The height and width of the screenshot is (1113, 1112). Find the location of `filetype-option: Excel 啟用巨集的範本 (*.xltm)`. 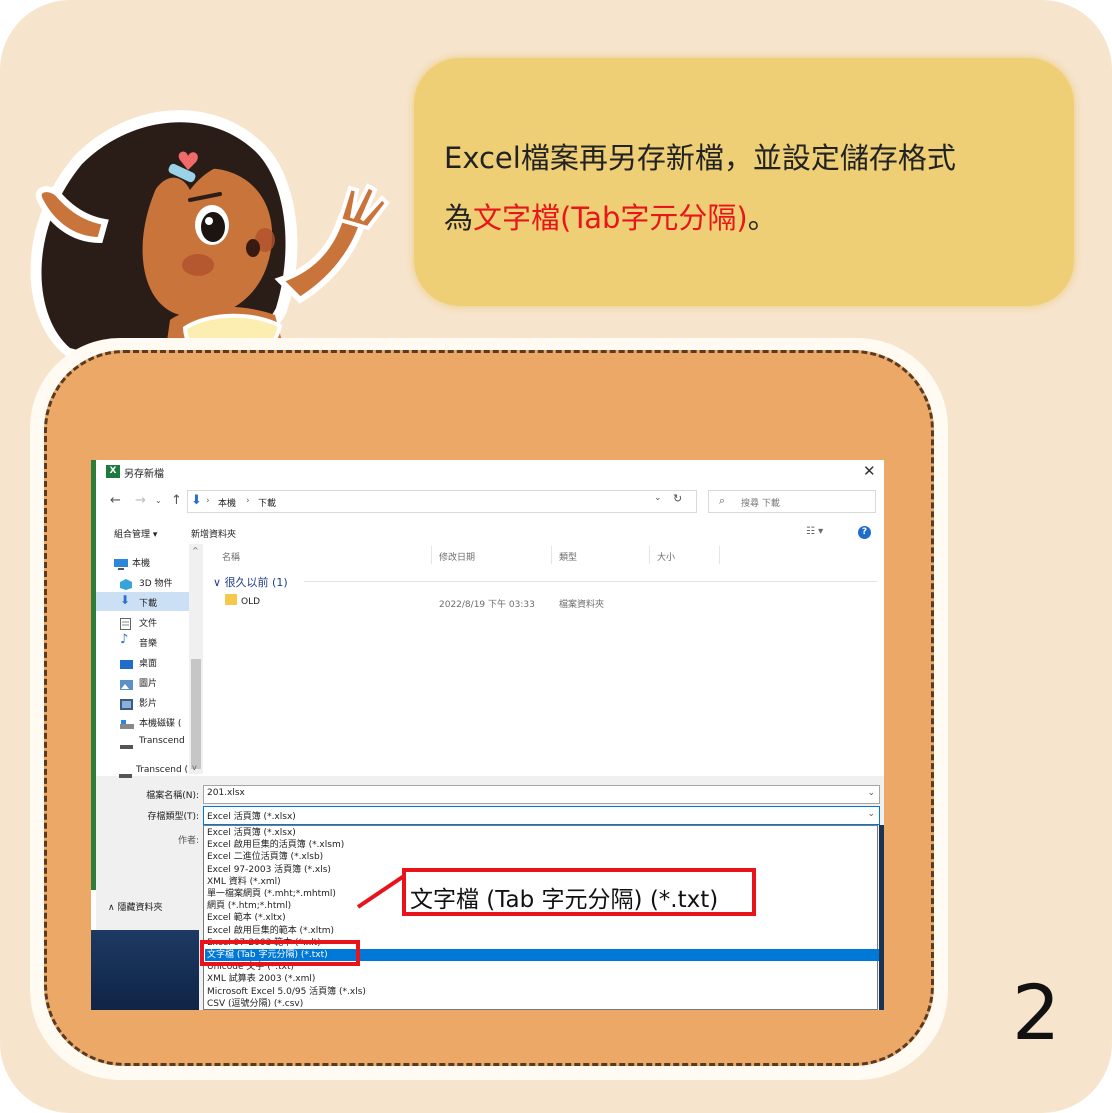

filetype-option: Excel 啟用巨集的範本 (*.xltm) is located at coordinates (542, 931).